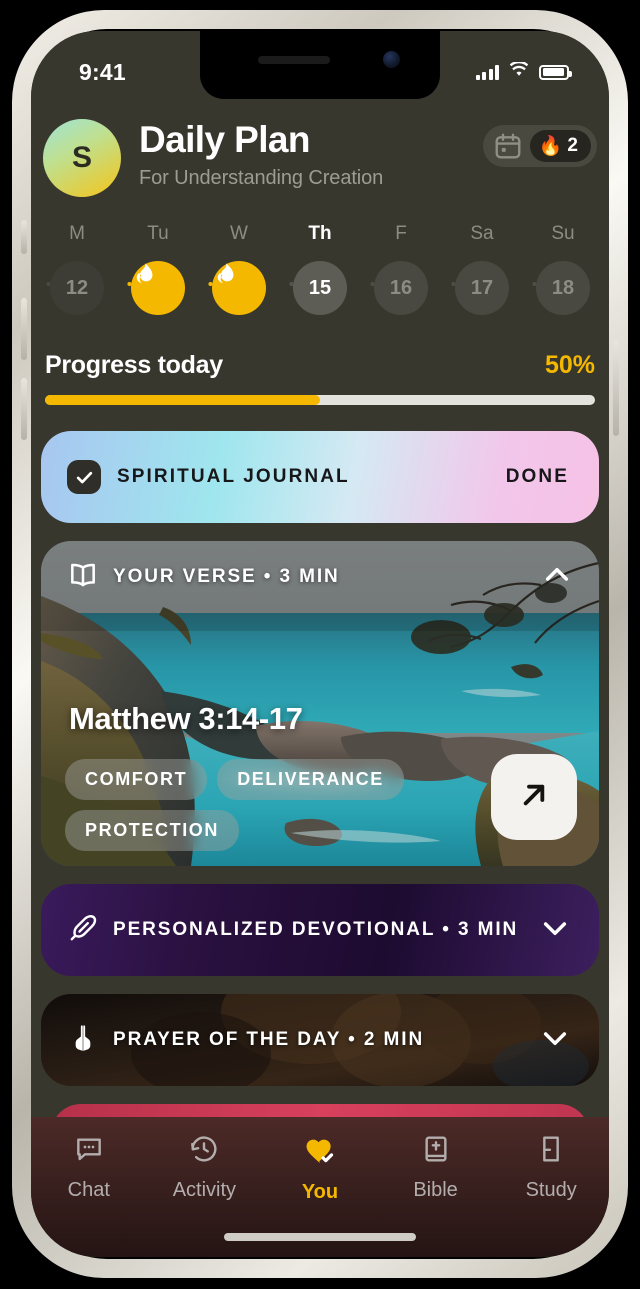  I want to click on tab-activity: Activity, so click(205, 1167).